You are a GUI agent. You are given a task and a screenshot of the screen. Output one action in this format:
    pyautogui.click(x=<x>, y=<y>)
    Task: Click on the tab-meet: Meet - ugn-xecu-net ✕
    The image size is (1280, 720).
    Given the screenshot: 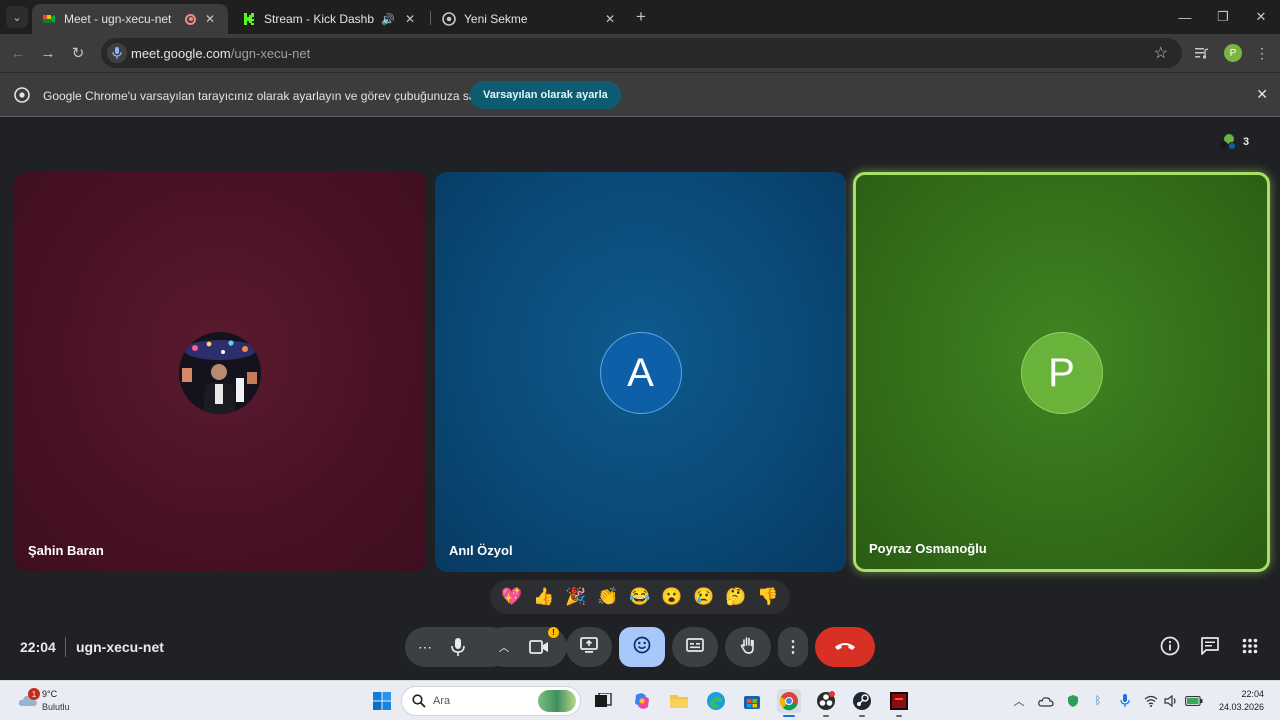 What is the action you would take?
    pyautogui.click(x=130, y=19)
    